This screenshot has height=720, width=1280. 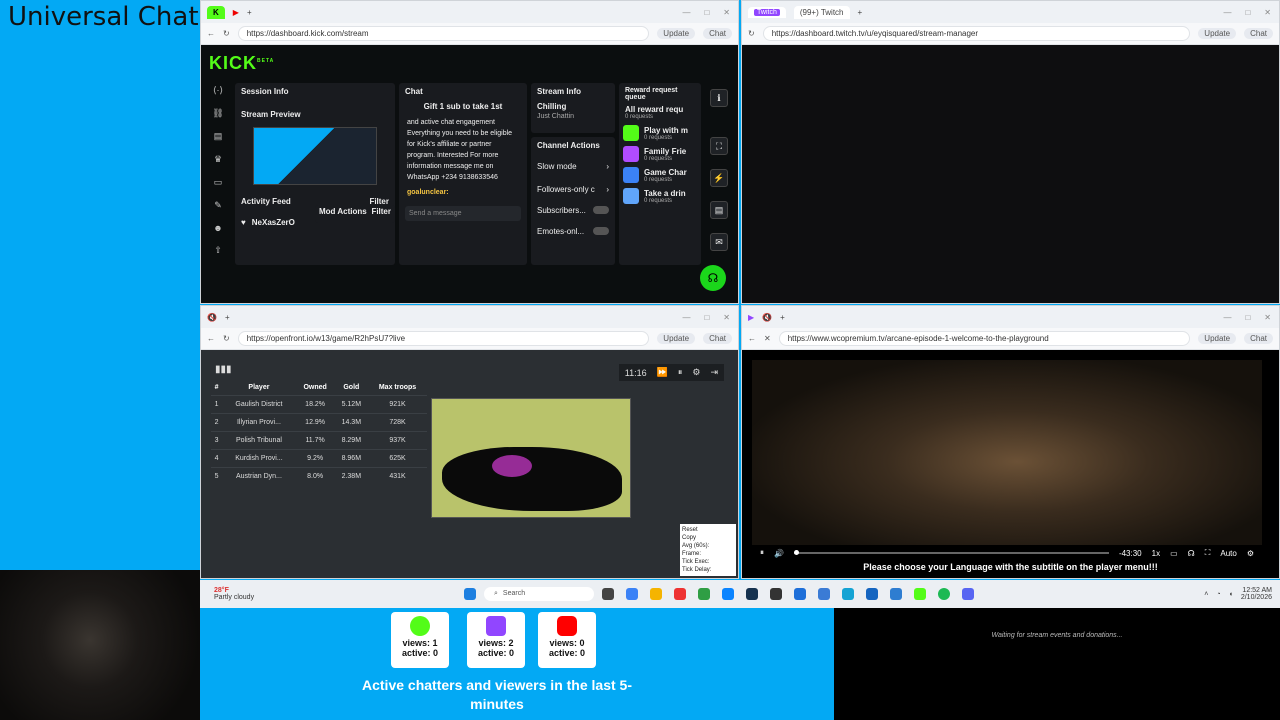 I want to click on twitch-notifications-tab: (99+) Twitch, so click(x=821, y=12).